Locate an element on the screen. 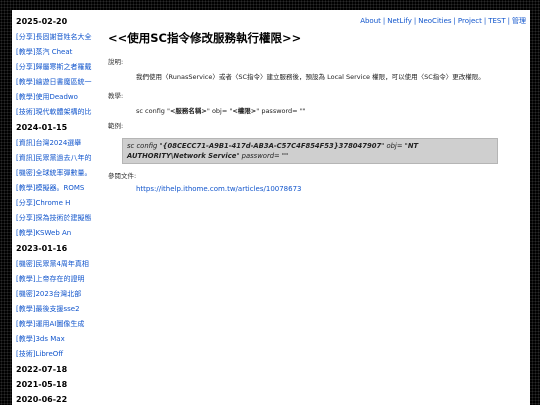 The height and width of the screenshot is (405, 540). sidebar-article-title: 民眾黨4周年真相 is located at coordinates (62, 264).